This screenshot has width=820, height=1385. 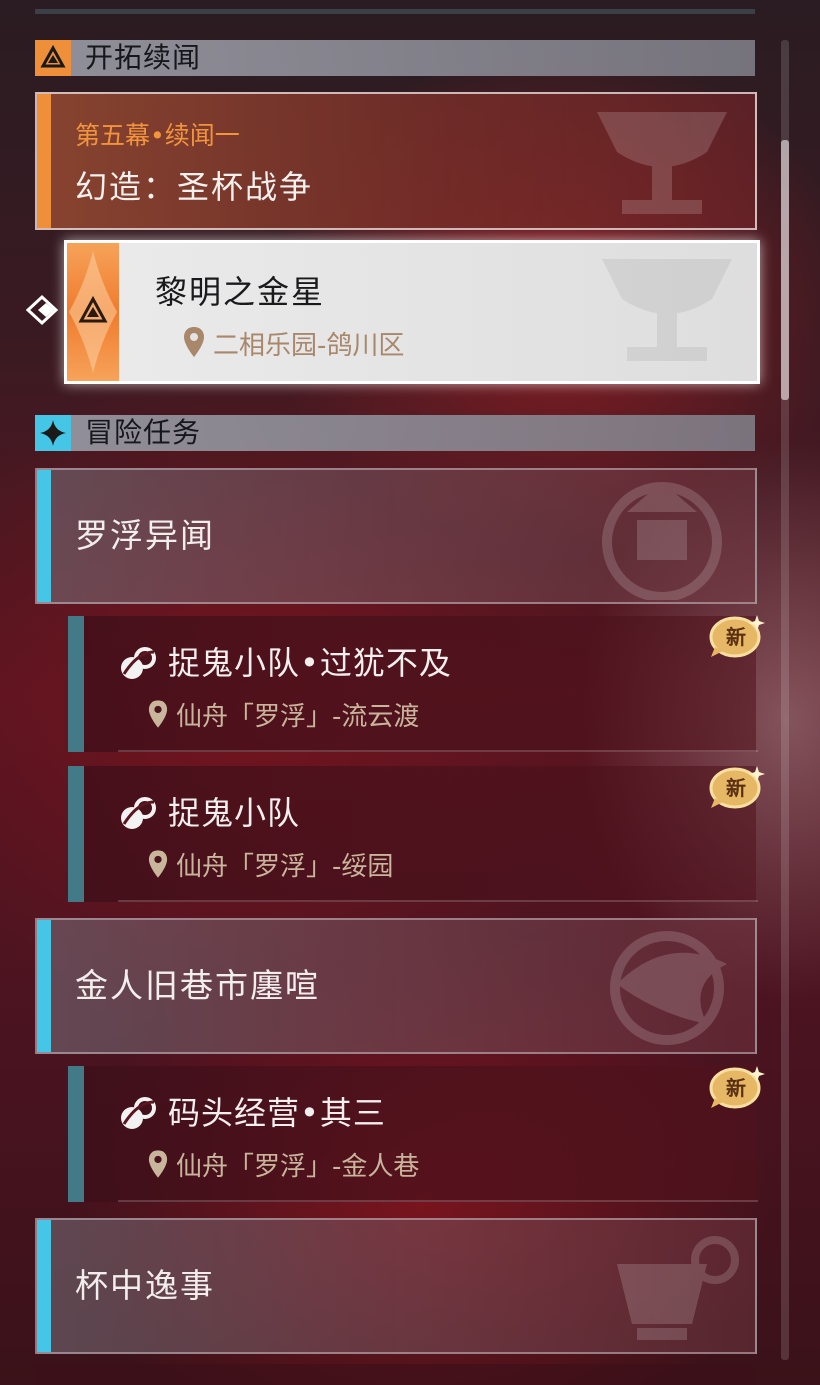 I want to click on quest-location: 二相乐园-鸽川区, so click(x=293, y=343).